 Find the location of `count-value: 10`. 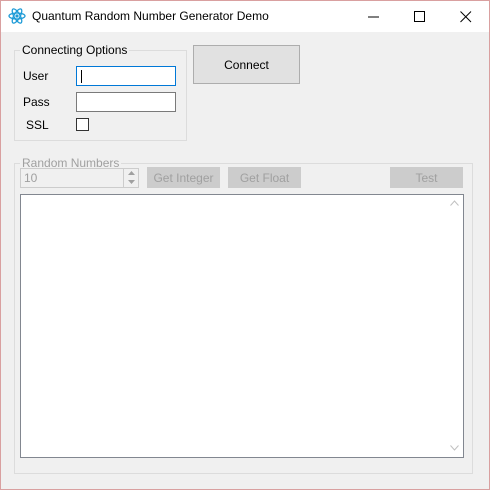

count-value: 10 is located at coordinates (31, 178).